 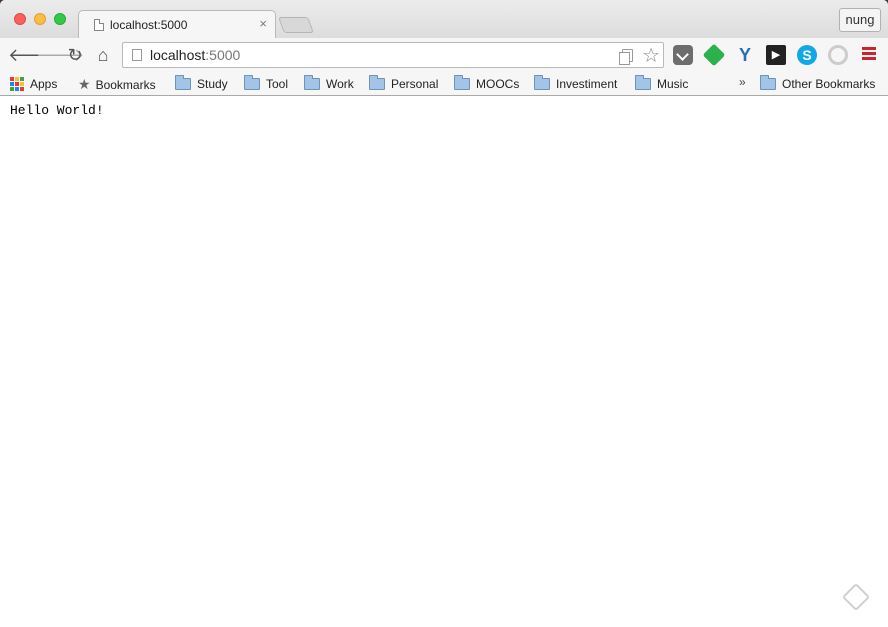 I want to click on bookmark-label: Tool, so click(x=277, y=84).